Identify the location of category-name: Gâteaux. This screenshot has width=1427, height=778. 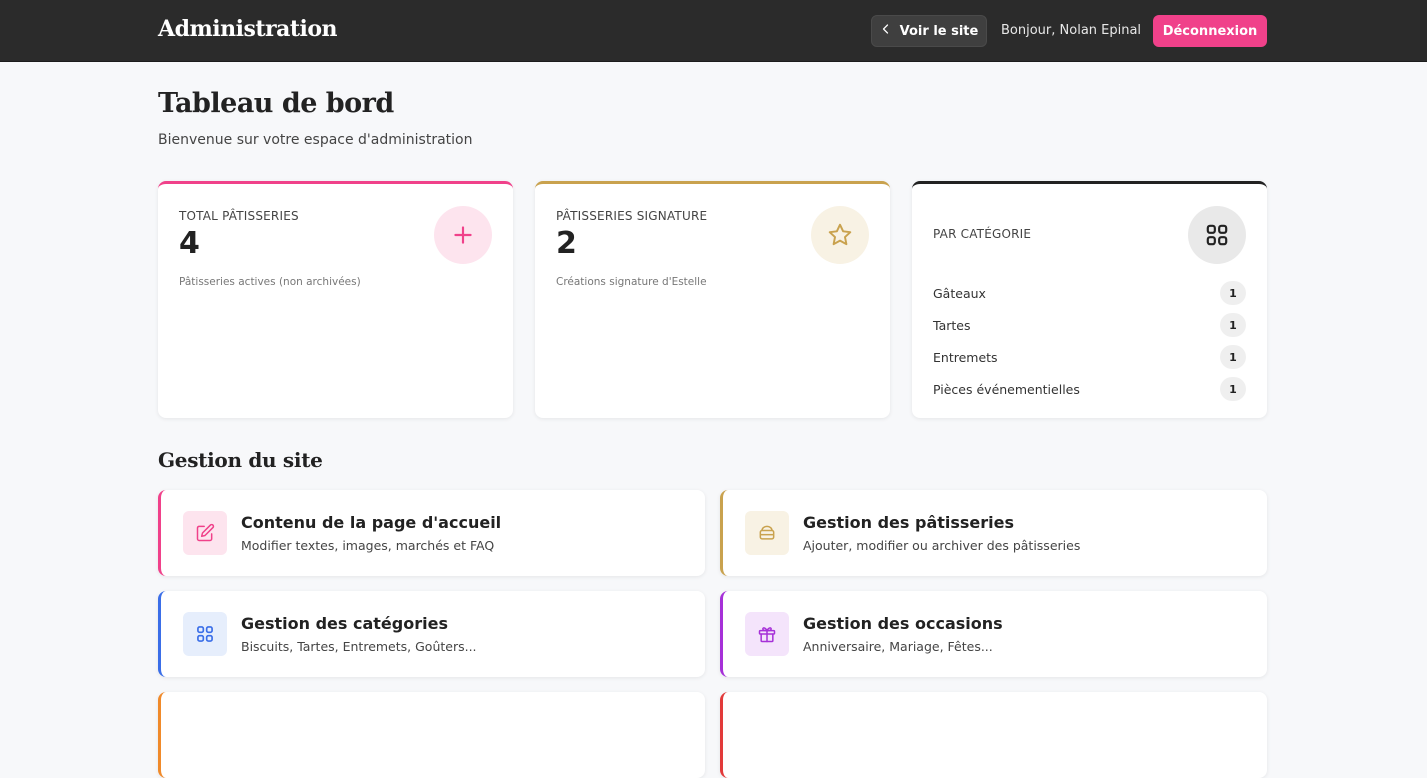
(959, 293).